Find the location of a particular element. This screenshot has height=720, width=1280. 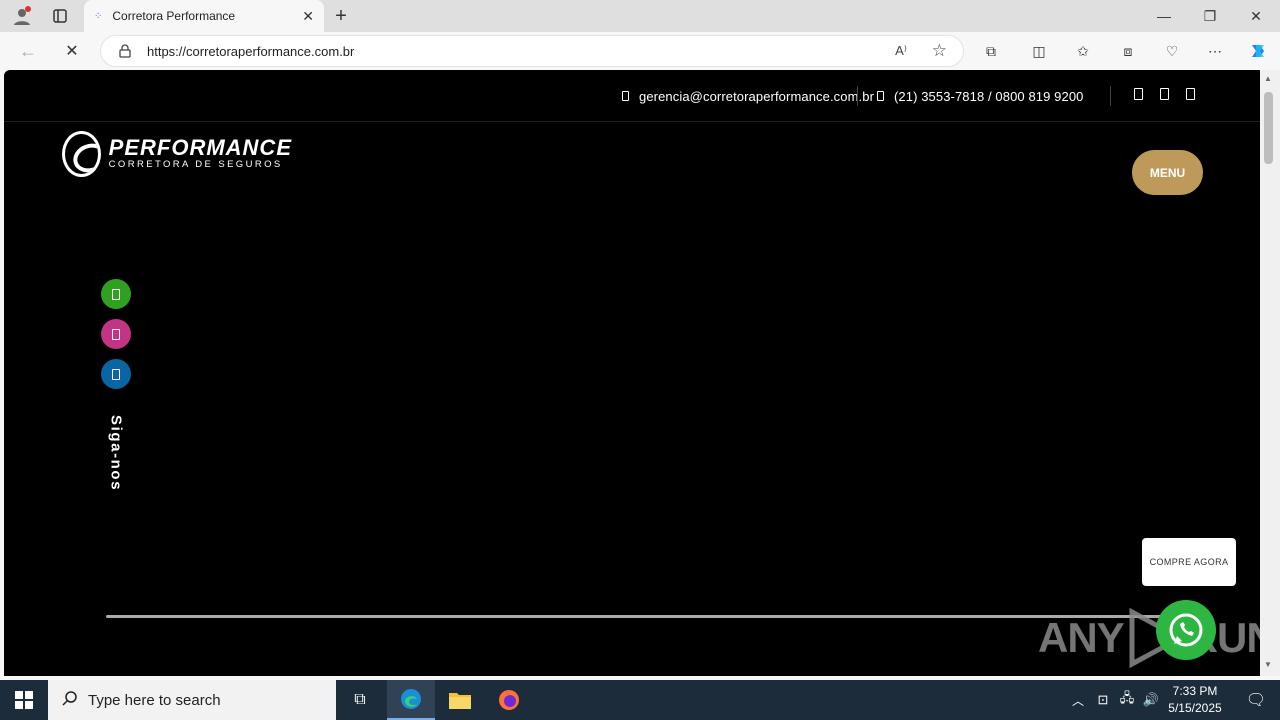

extensions-icon: ⧉ is located at coordinates (991, 51).